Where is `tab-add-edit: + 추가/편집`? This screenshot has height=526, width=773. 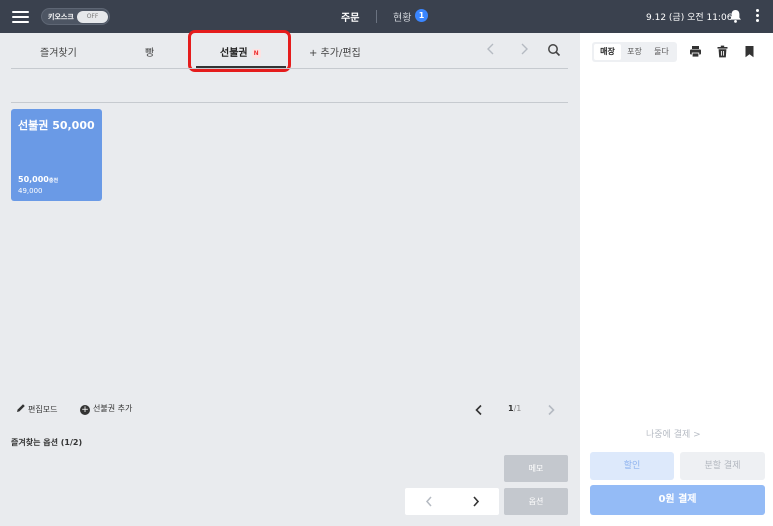
tab-add-edit: + 추가/편집 is located at coordinates (335, 51).